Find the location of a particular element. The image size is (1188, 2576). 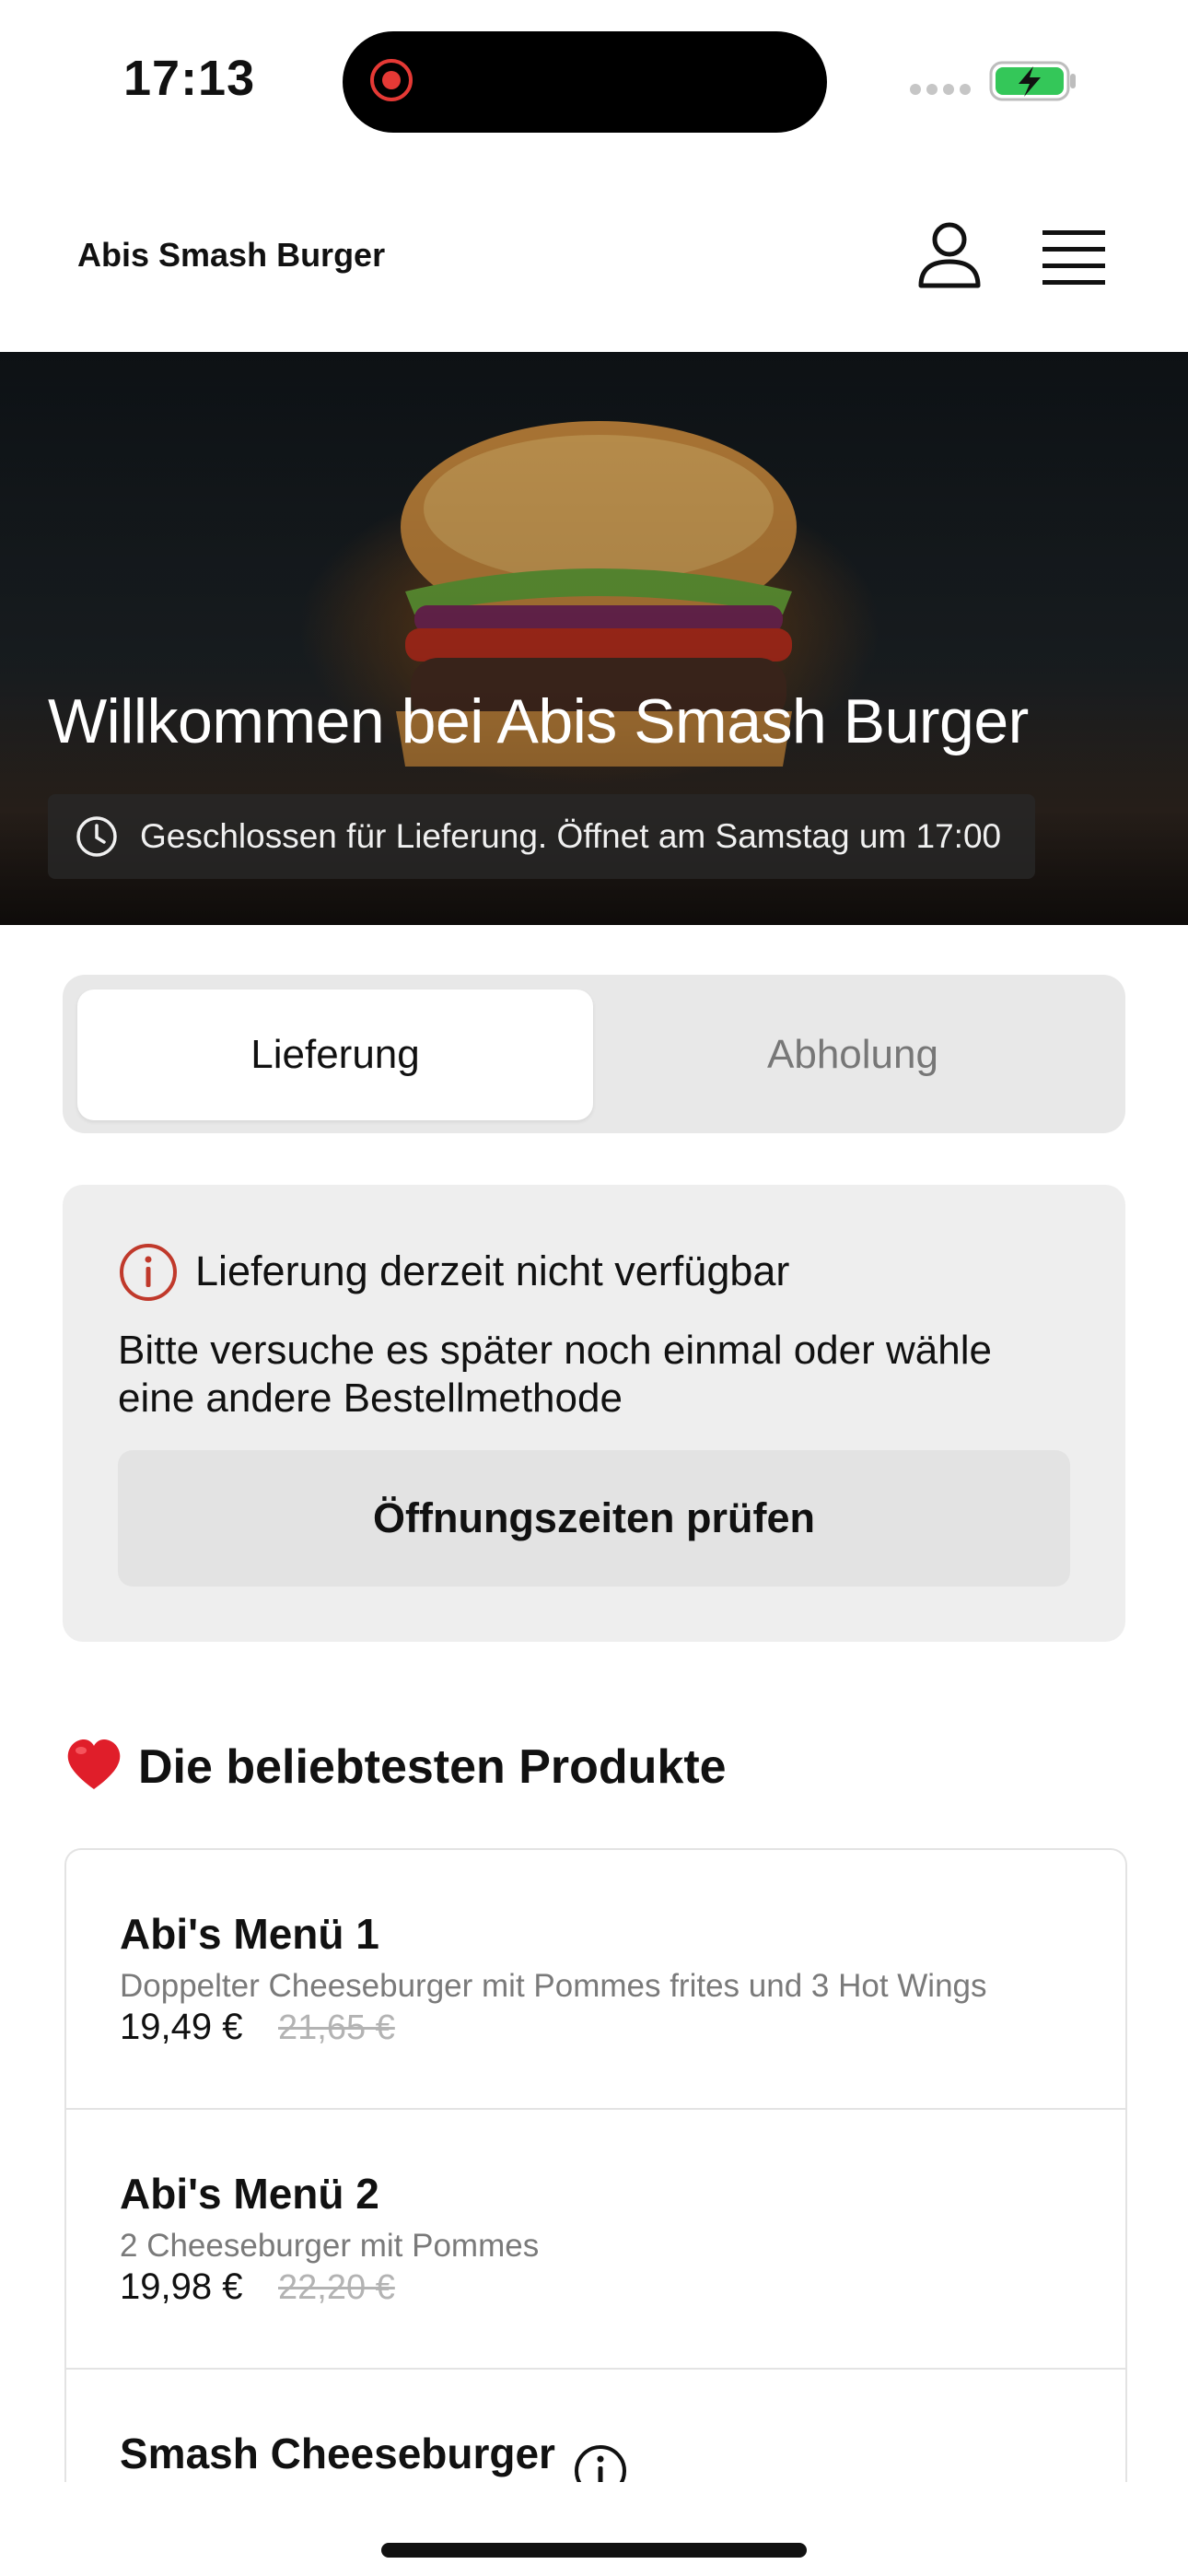

product-description: 2 Cheeseburger mit Pommes is located at coordinates (330, 2246).